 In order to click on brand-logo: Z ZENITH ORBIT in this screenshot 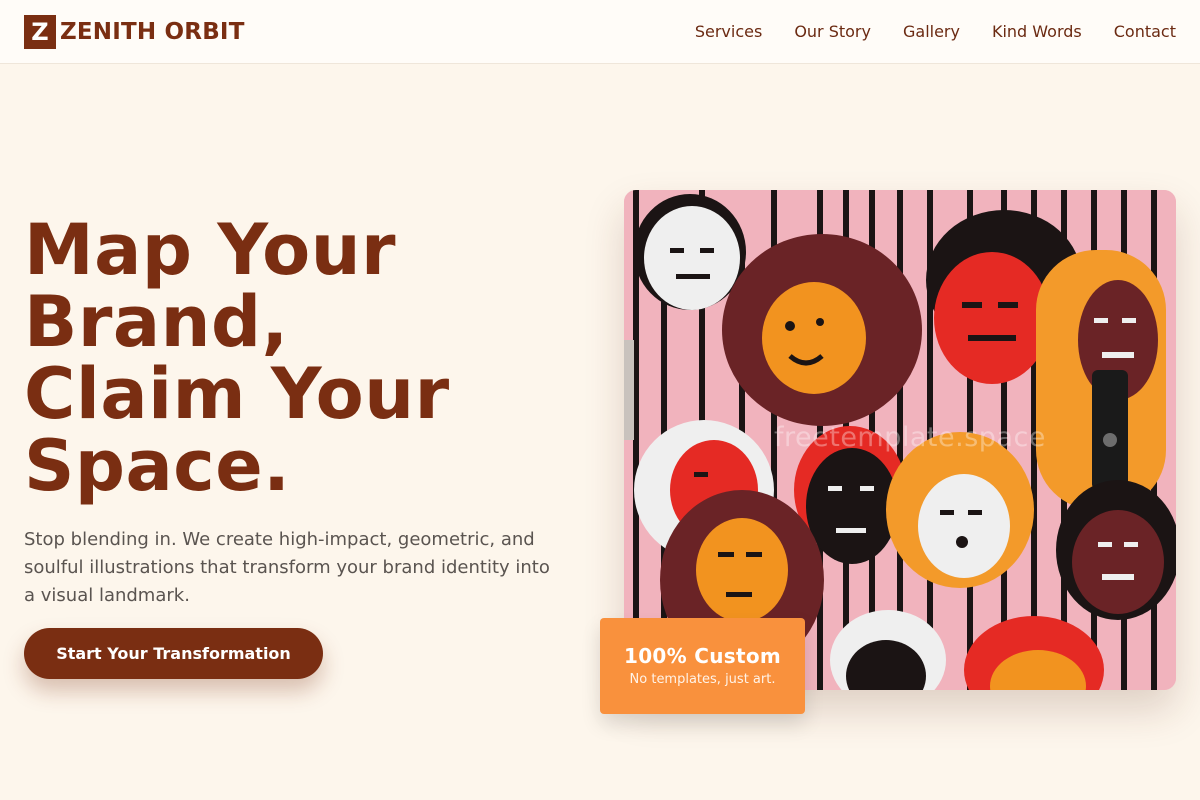, I will do `click(134, 31)`.